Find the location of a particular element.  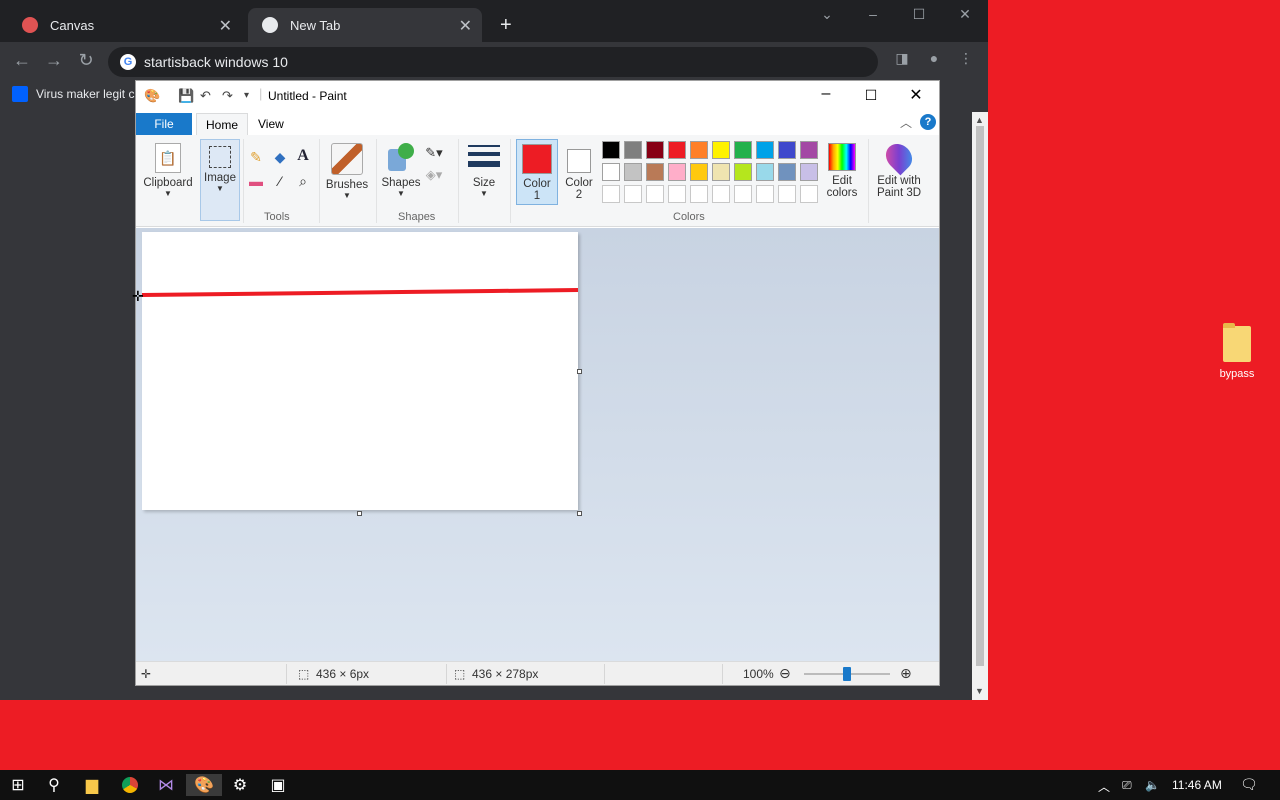

collapse-ribbon-icon: ︿ is located at coordinates (906, 122).